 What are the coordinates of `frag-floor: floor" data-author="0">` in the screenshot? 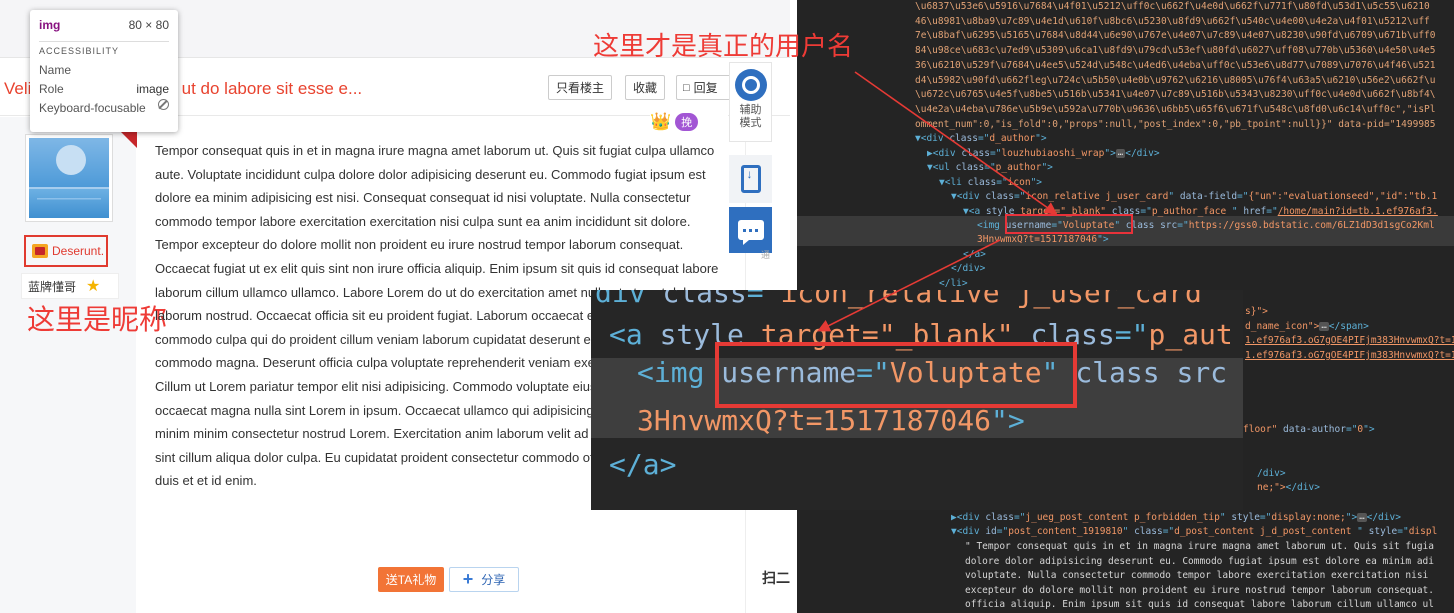 It's located at (1309, 429).